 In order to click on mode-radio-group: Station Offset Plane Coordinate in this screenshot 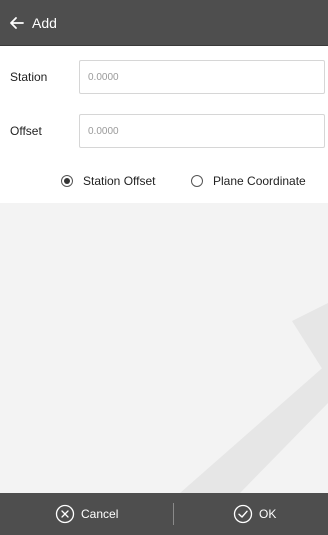, I will do `click(164, 181)`.